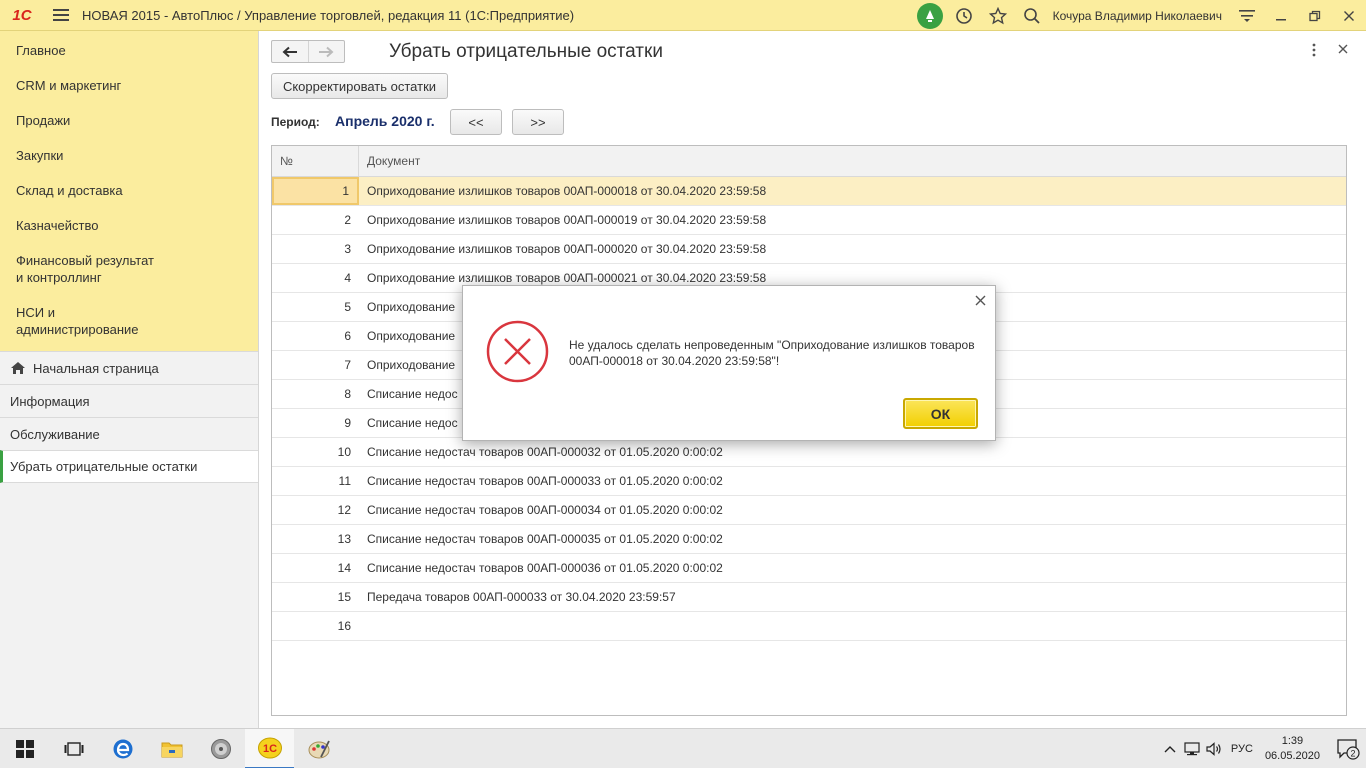 The image size is (1366, 768). I want to click on system-tray: РУС 1:39 06.05.2020 2, so click(1262, 748).